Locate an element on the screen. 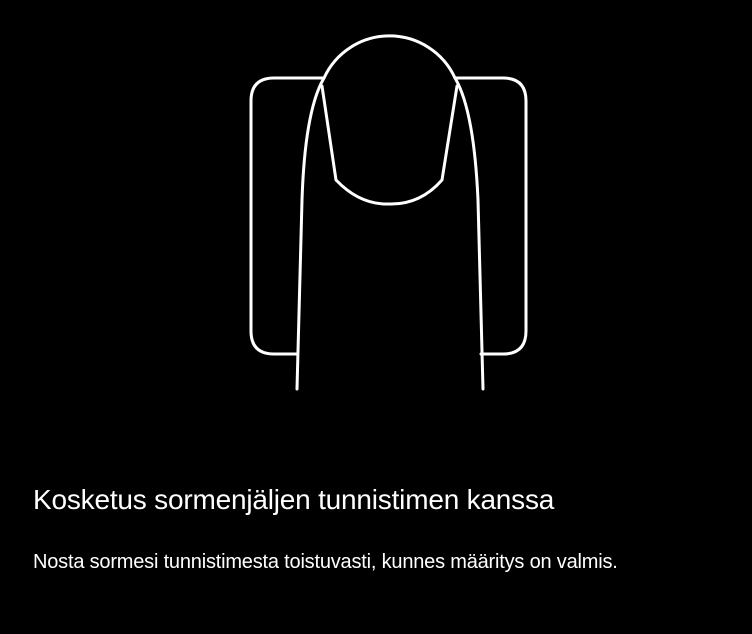 This screenshot has width=752, height=634. sensor-outline-right is located at coordinates (490, 216).